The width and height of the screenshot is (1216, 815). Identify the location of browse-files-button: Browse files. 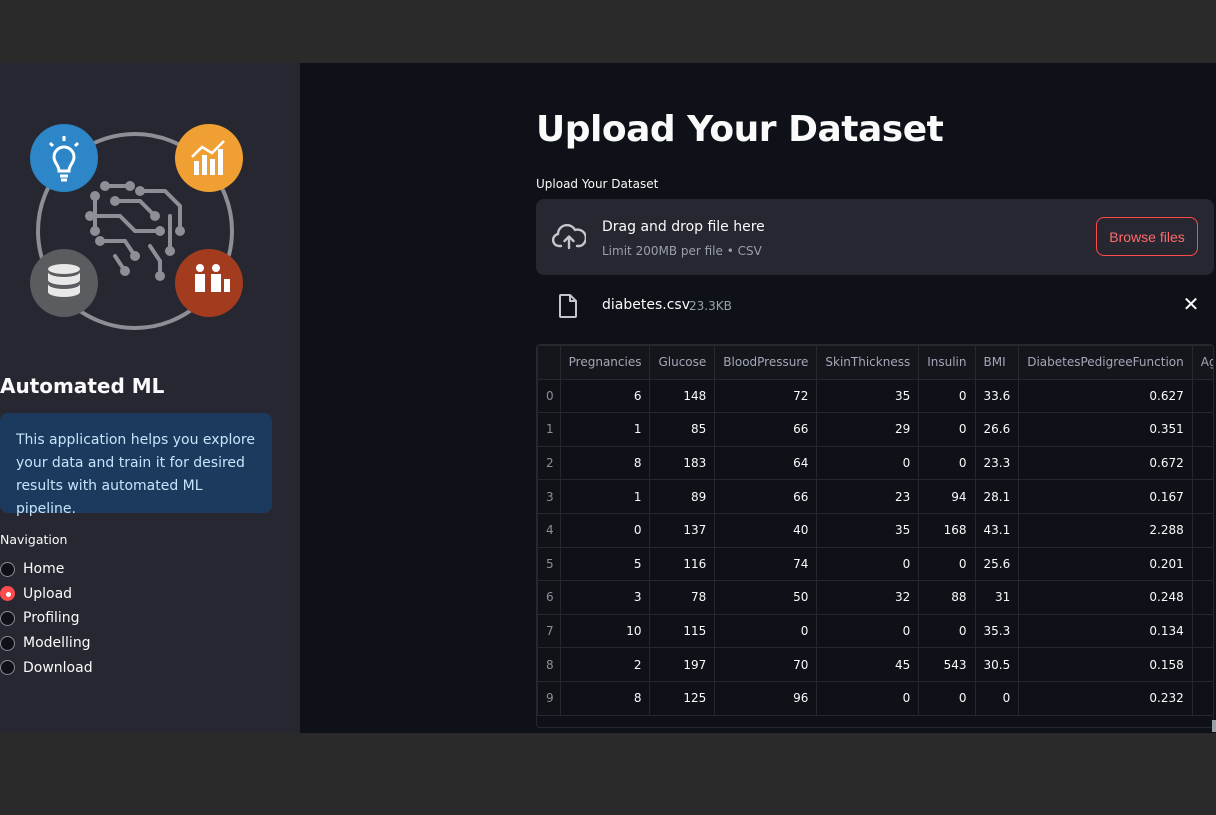
(1147, 236).